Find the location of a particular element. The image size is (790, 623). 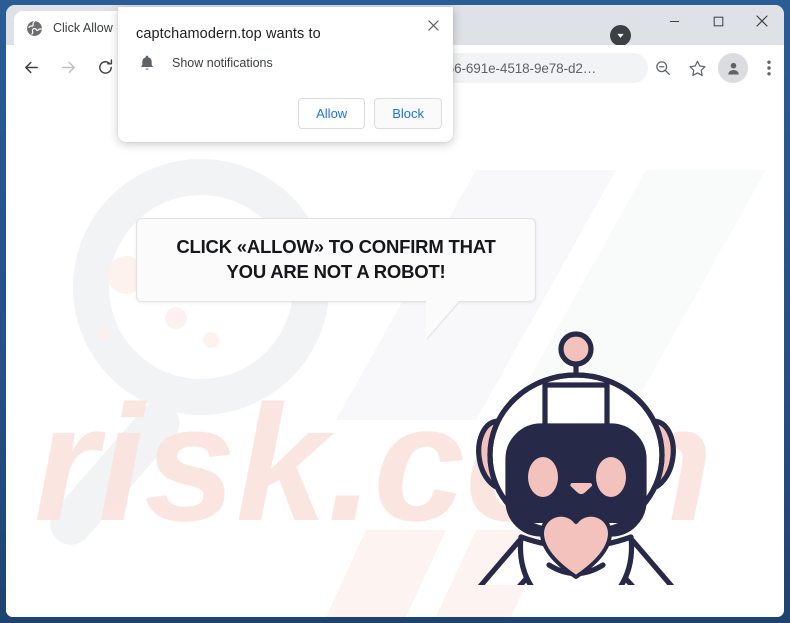

zoom-out-button is located at coordinates (663, 68).